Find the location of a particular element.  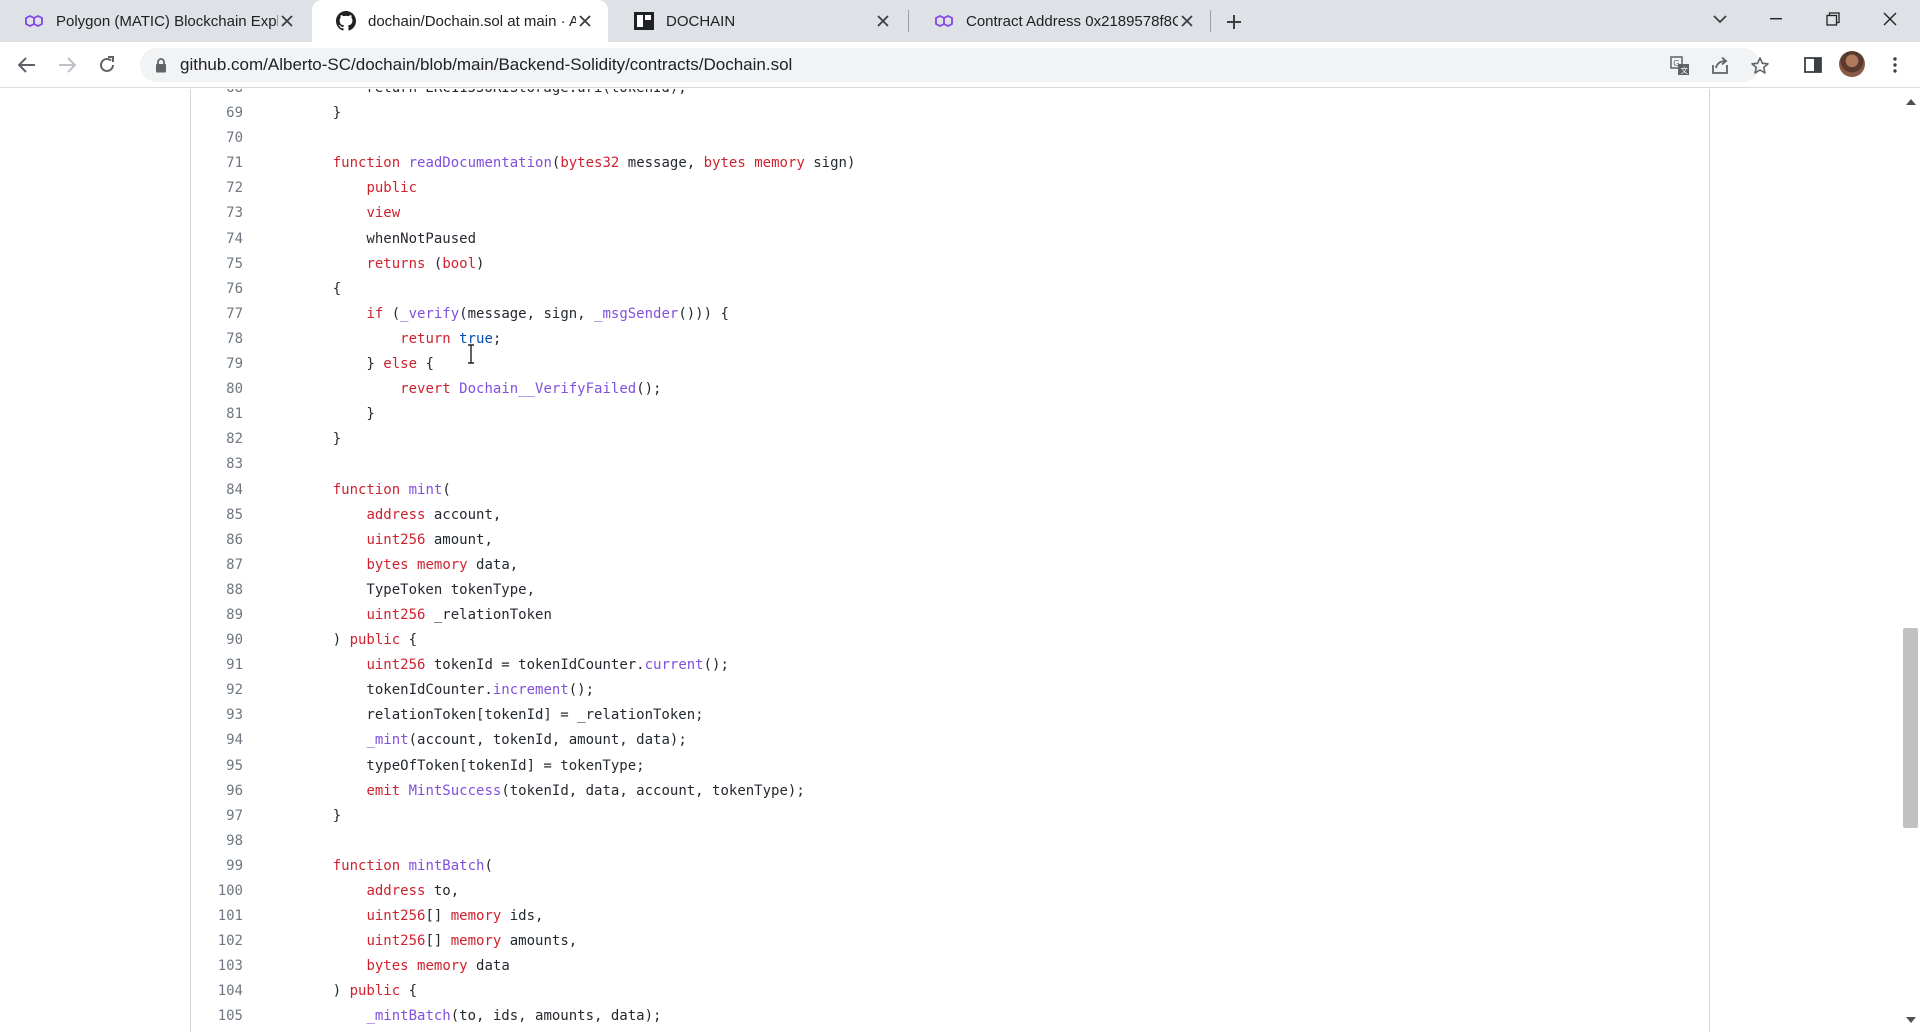

tab-github-dochain: dochain/Dochain.sol at main · Al is located at coordinates (460, 21).